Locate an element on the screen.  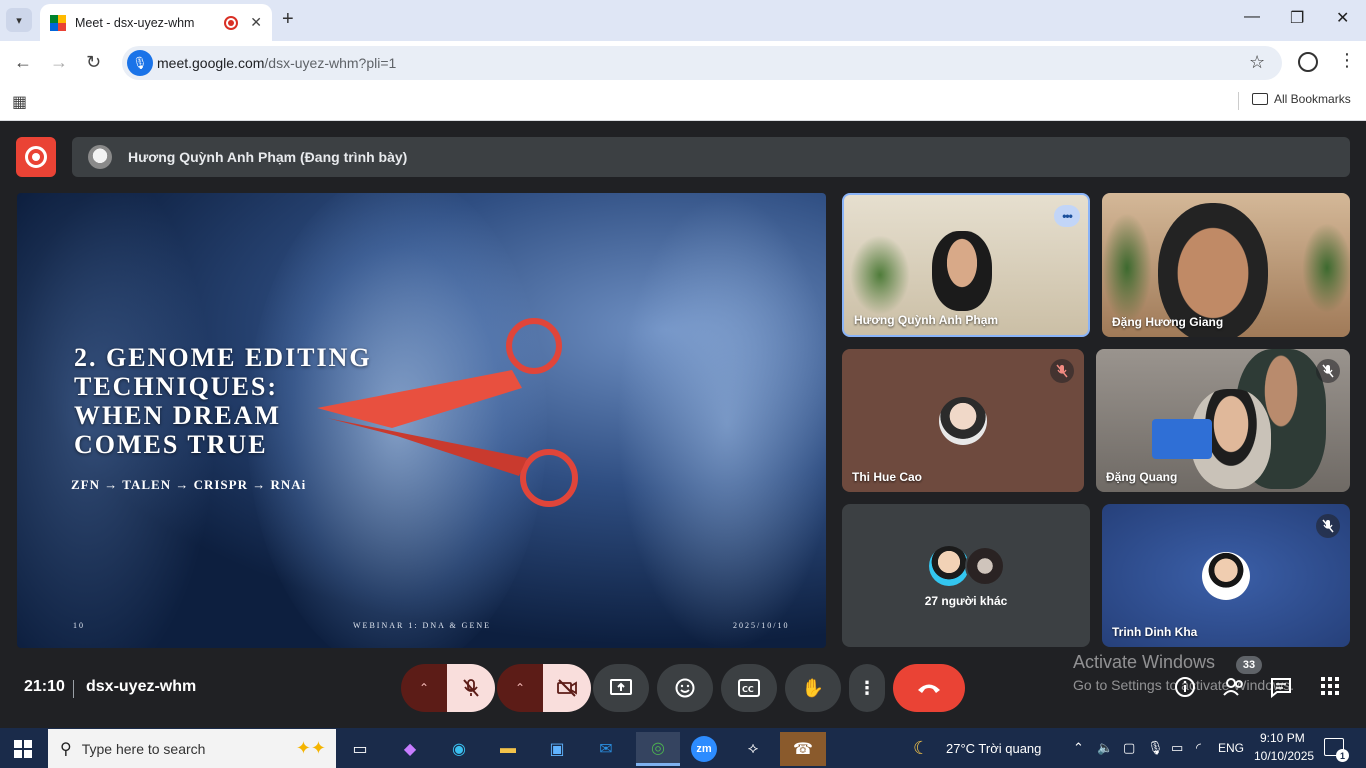
tab-recording-icon is located at coordinates (231, 22).